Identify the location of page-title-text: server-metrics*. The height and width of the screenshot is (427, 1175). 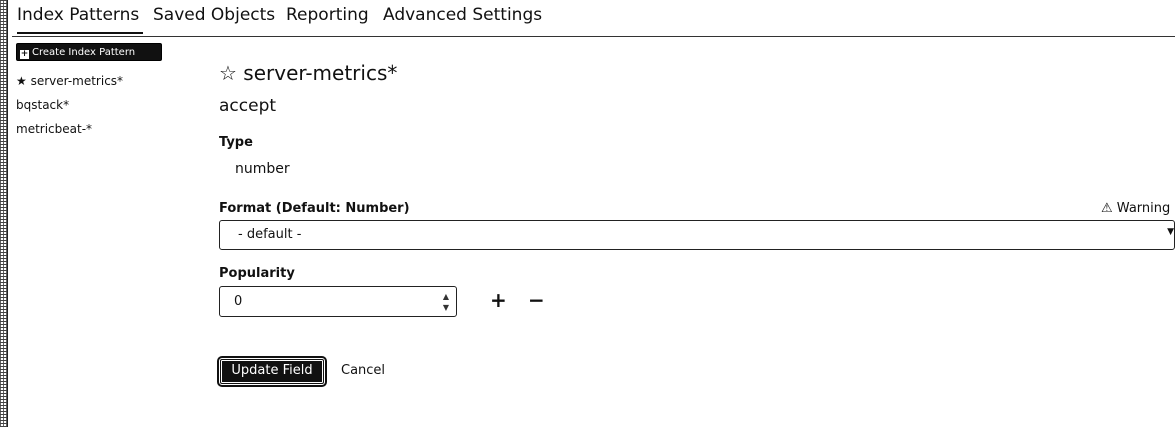
(320, 73).